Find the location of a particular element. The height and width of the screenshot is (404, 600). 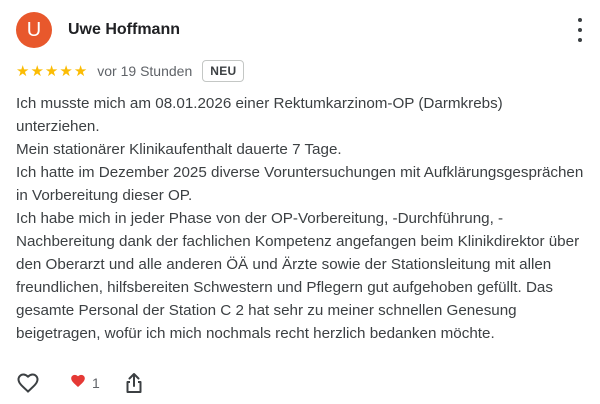

review-actions: 1 is located at coordinates (81, 383).